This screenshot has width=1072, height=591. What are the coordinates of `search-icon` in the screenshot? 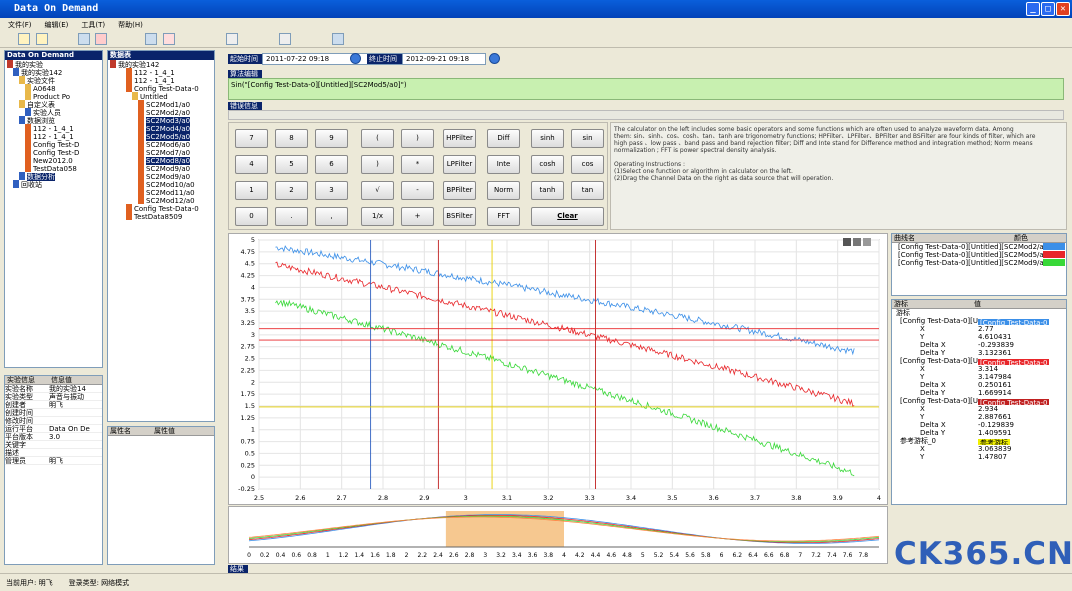 It's located at (151, 39).